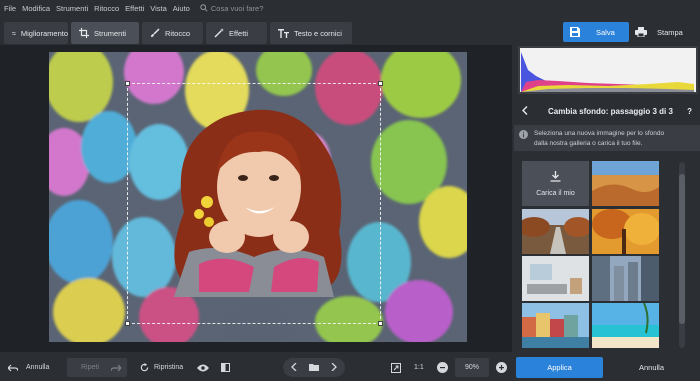  I want to click on zoom-in-button, so click(501, 367).